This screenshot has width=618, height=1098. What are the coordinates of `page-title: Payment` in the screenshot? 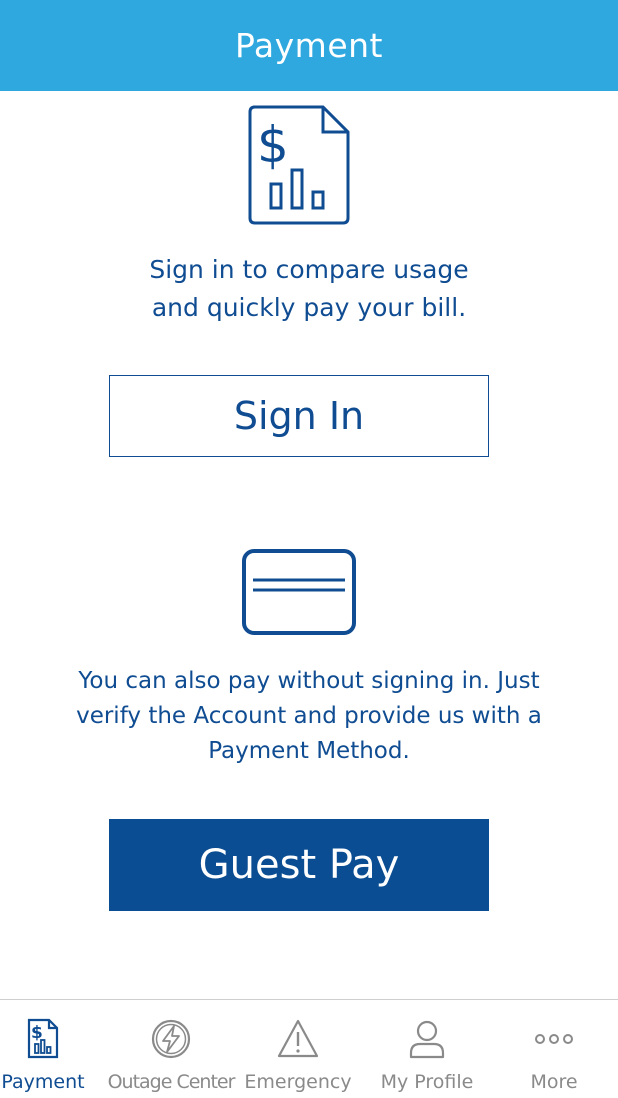 It's located at (309, 45).